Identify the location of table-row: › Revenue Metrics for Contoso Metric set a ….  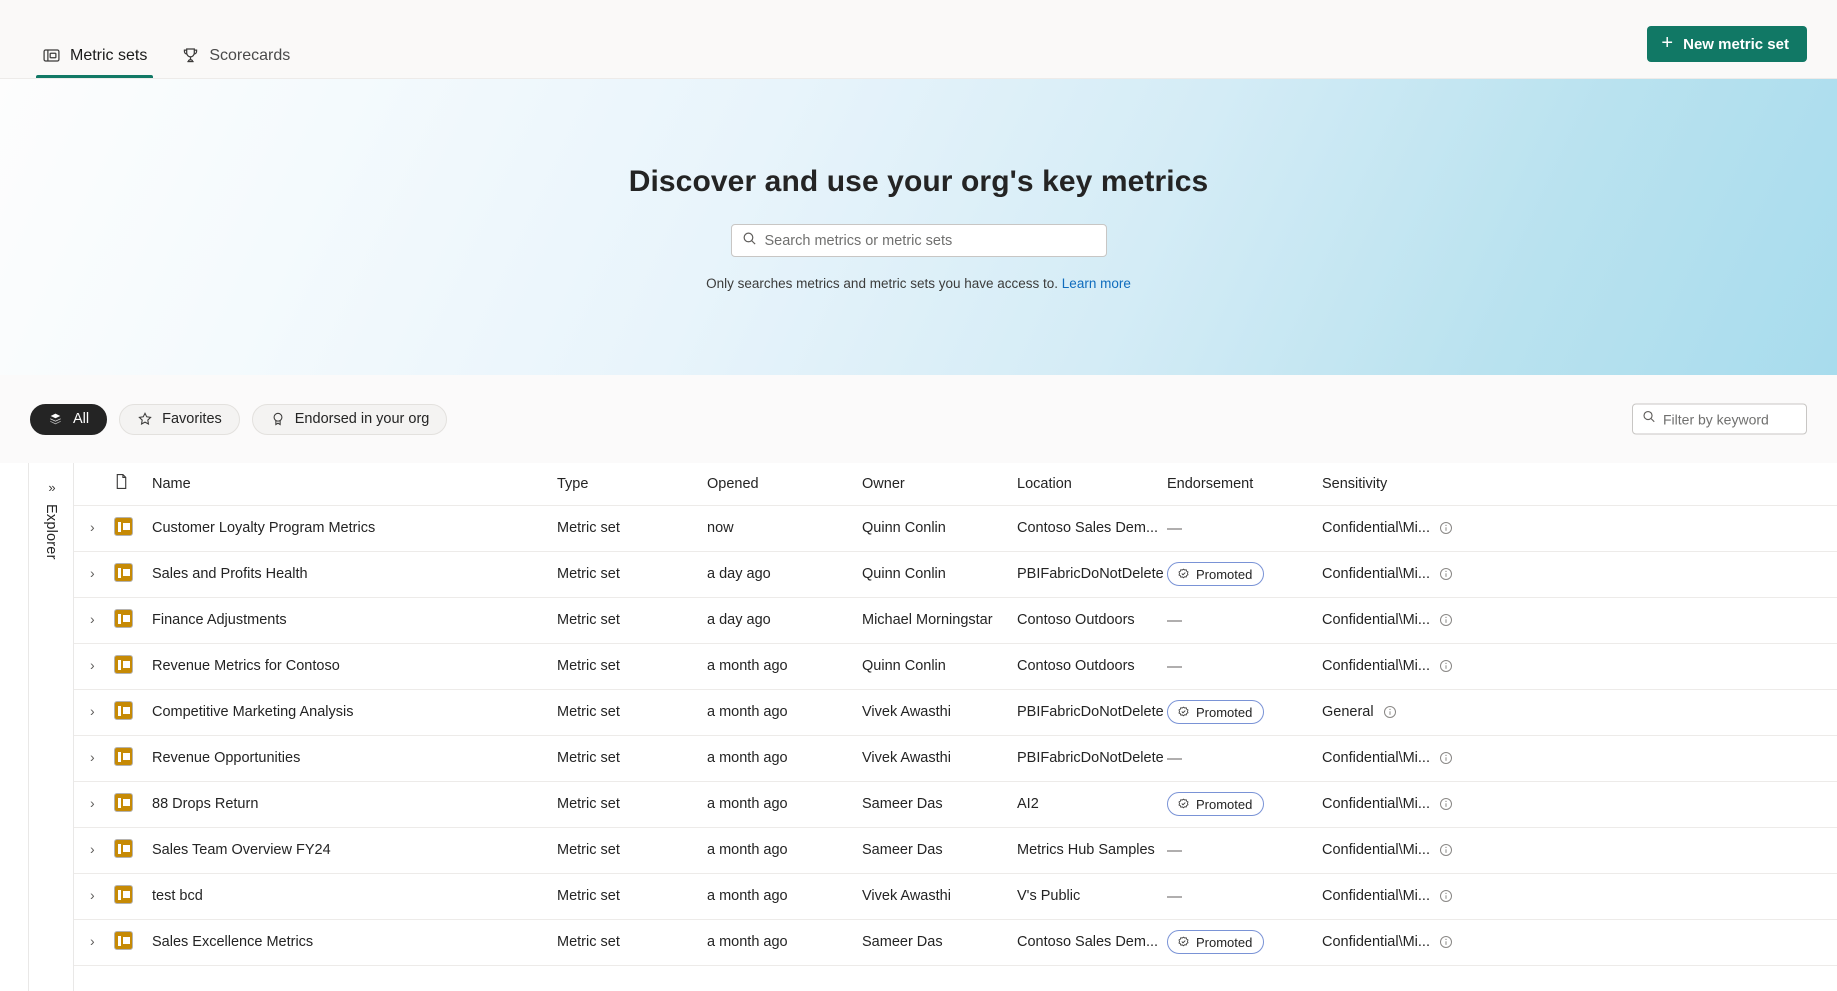
(955, 666).